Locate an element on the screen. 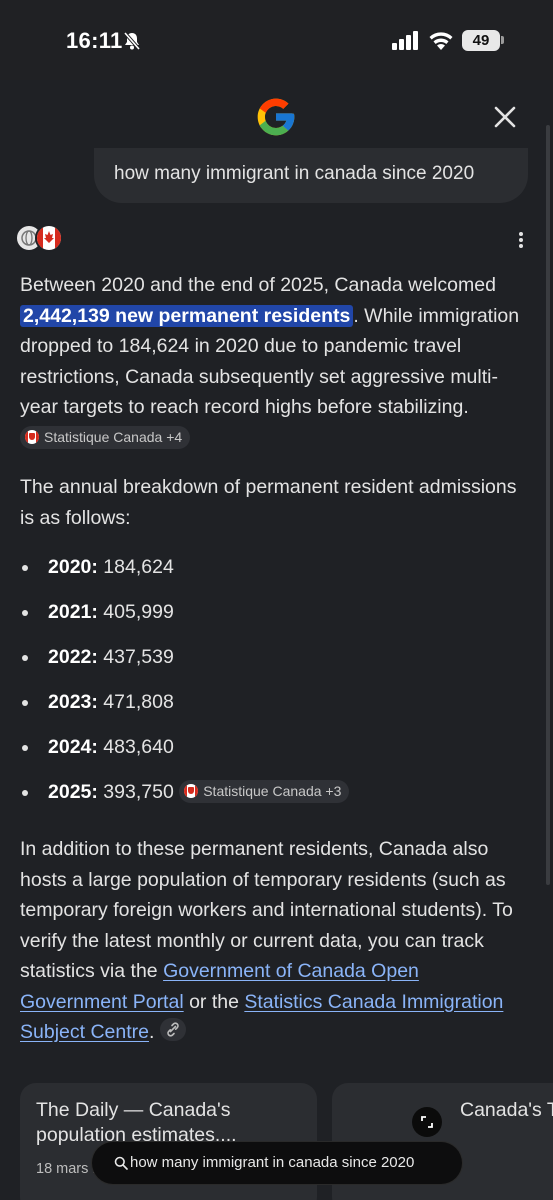  source-icons is located at coordinates (40, 238).